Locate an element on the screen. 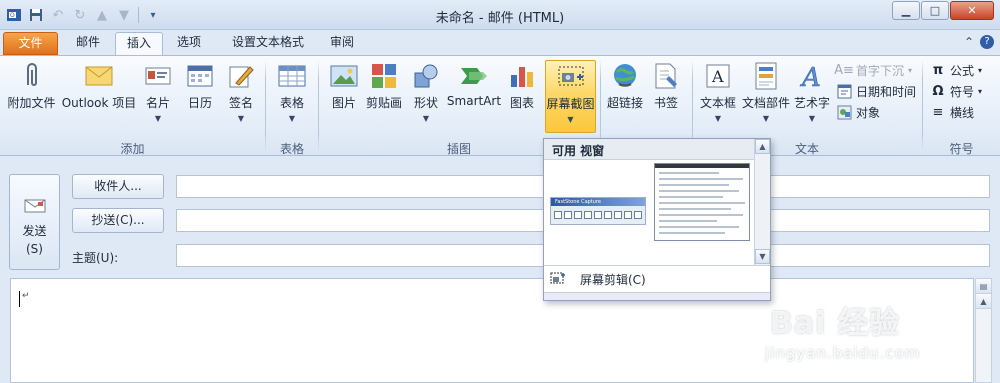 The width and height of the screenshot is (1000, 383). textbox-button: A 文本框 ▼ is located at coordinates (718, 95).